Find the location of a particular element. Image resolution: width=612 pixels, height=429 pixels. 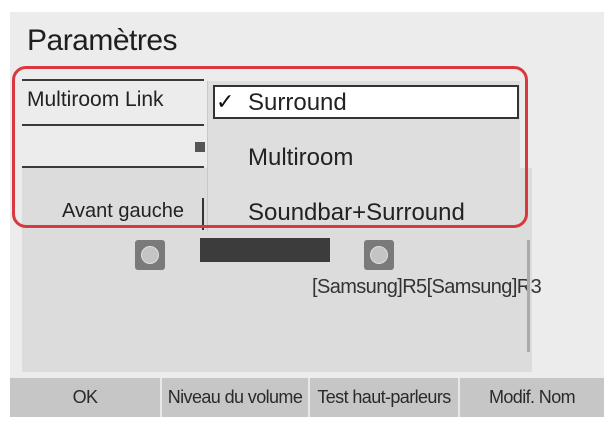

tv-bar is located at coordinates (265, 250).